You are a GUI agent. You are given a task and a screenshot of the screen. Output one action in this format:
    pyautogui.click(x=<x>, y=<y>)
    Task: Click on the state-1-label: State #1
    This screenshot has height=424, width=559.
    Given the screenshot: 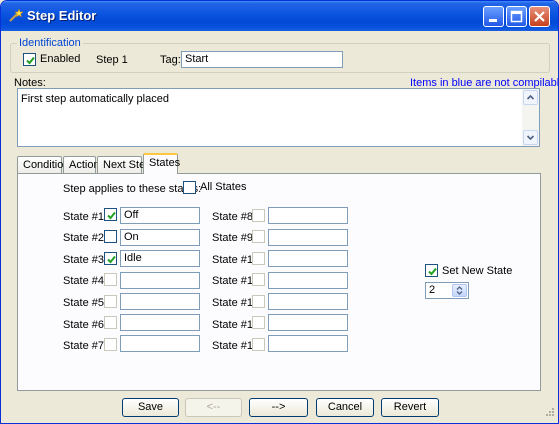 What is the action you would take?
    pyautogui.click(x=83, y=217)
    